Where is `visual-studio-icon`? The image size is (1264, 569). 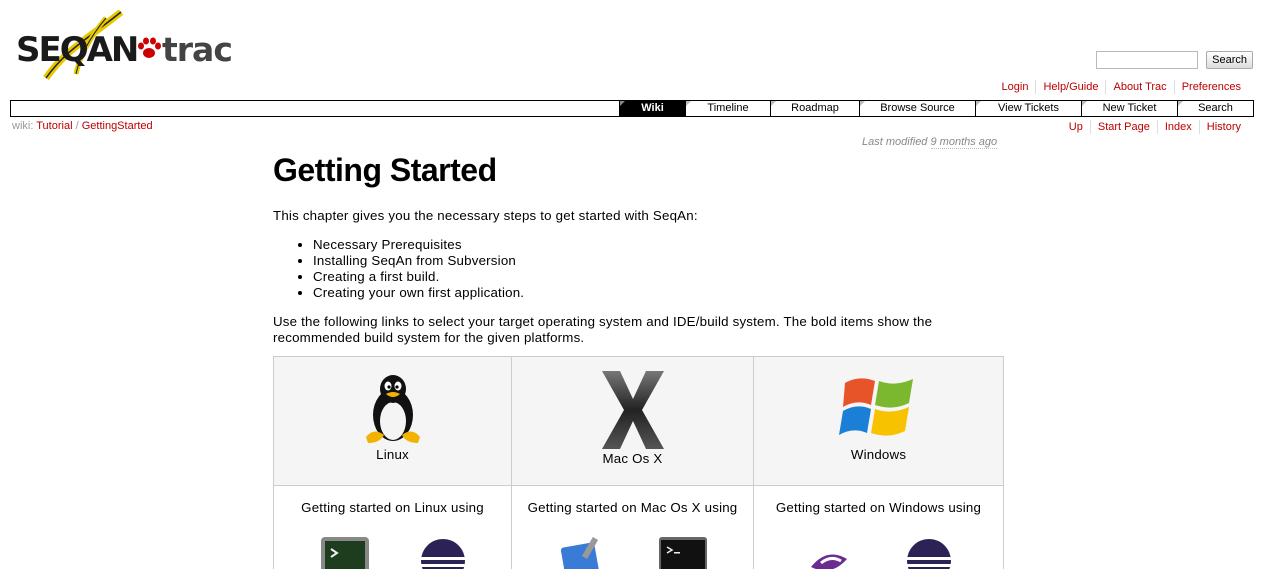 visual-studio-icon is located at coordinates (831, 553).